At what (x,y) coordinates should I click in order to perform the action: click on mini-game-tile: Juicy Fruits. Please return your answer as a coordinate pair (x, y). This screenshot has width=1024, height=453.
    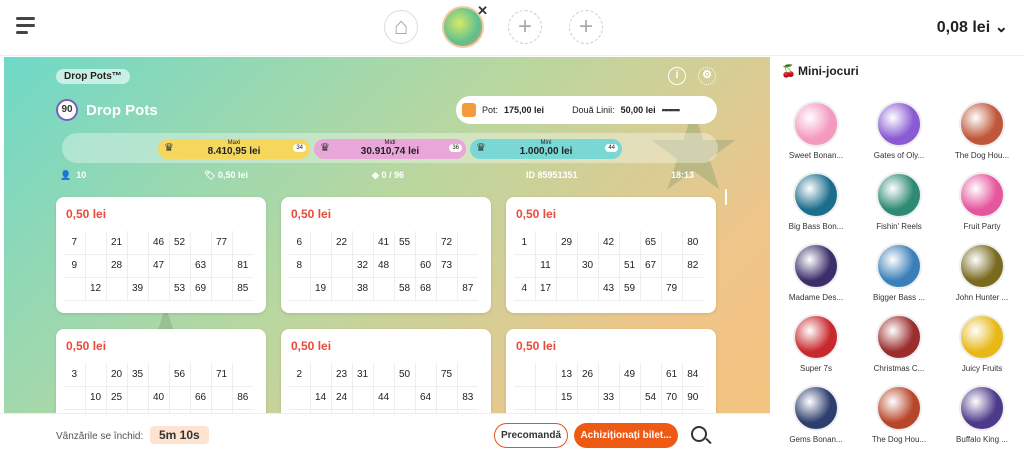
    Looking at the image, I should click on (982, 343).